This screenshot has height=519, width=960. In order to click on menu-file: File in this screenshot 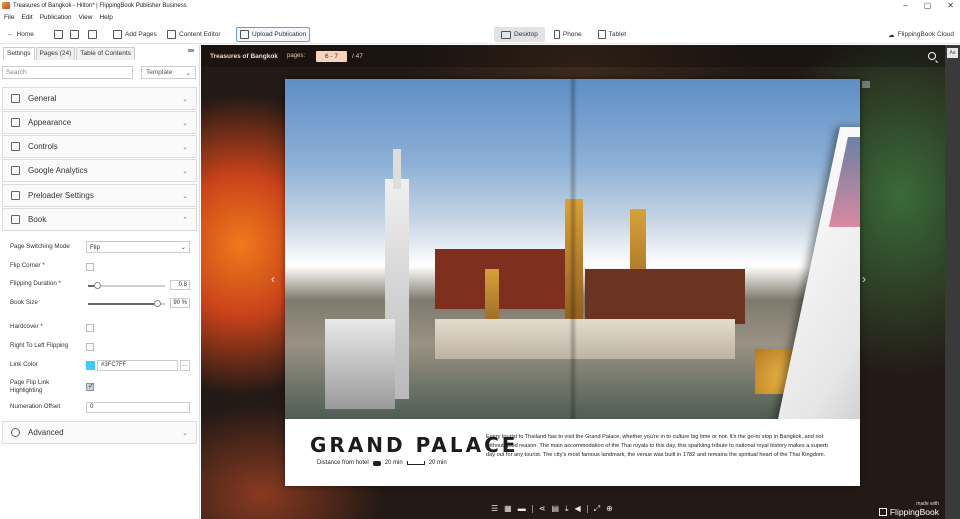, I will do `click(9, 17)`.